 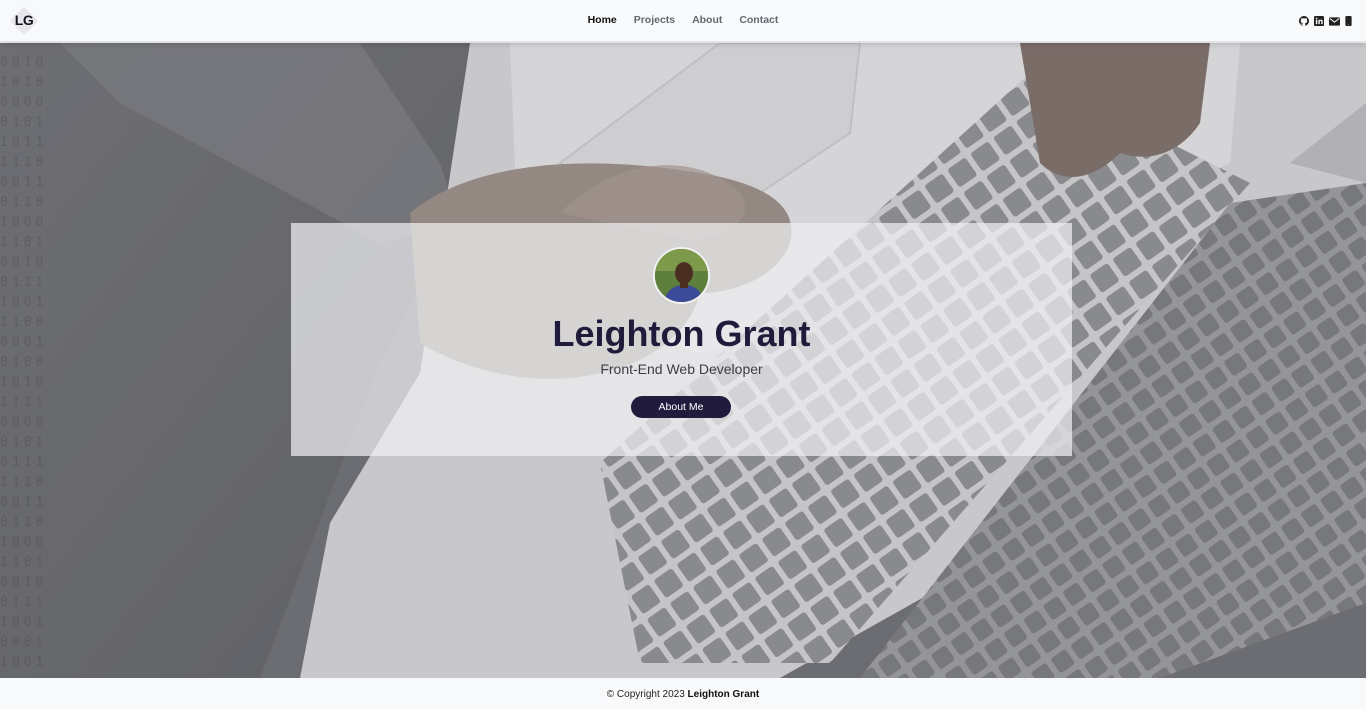 I want to click on profile-avatar, so click(x=681, y=275).